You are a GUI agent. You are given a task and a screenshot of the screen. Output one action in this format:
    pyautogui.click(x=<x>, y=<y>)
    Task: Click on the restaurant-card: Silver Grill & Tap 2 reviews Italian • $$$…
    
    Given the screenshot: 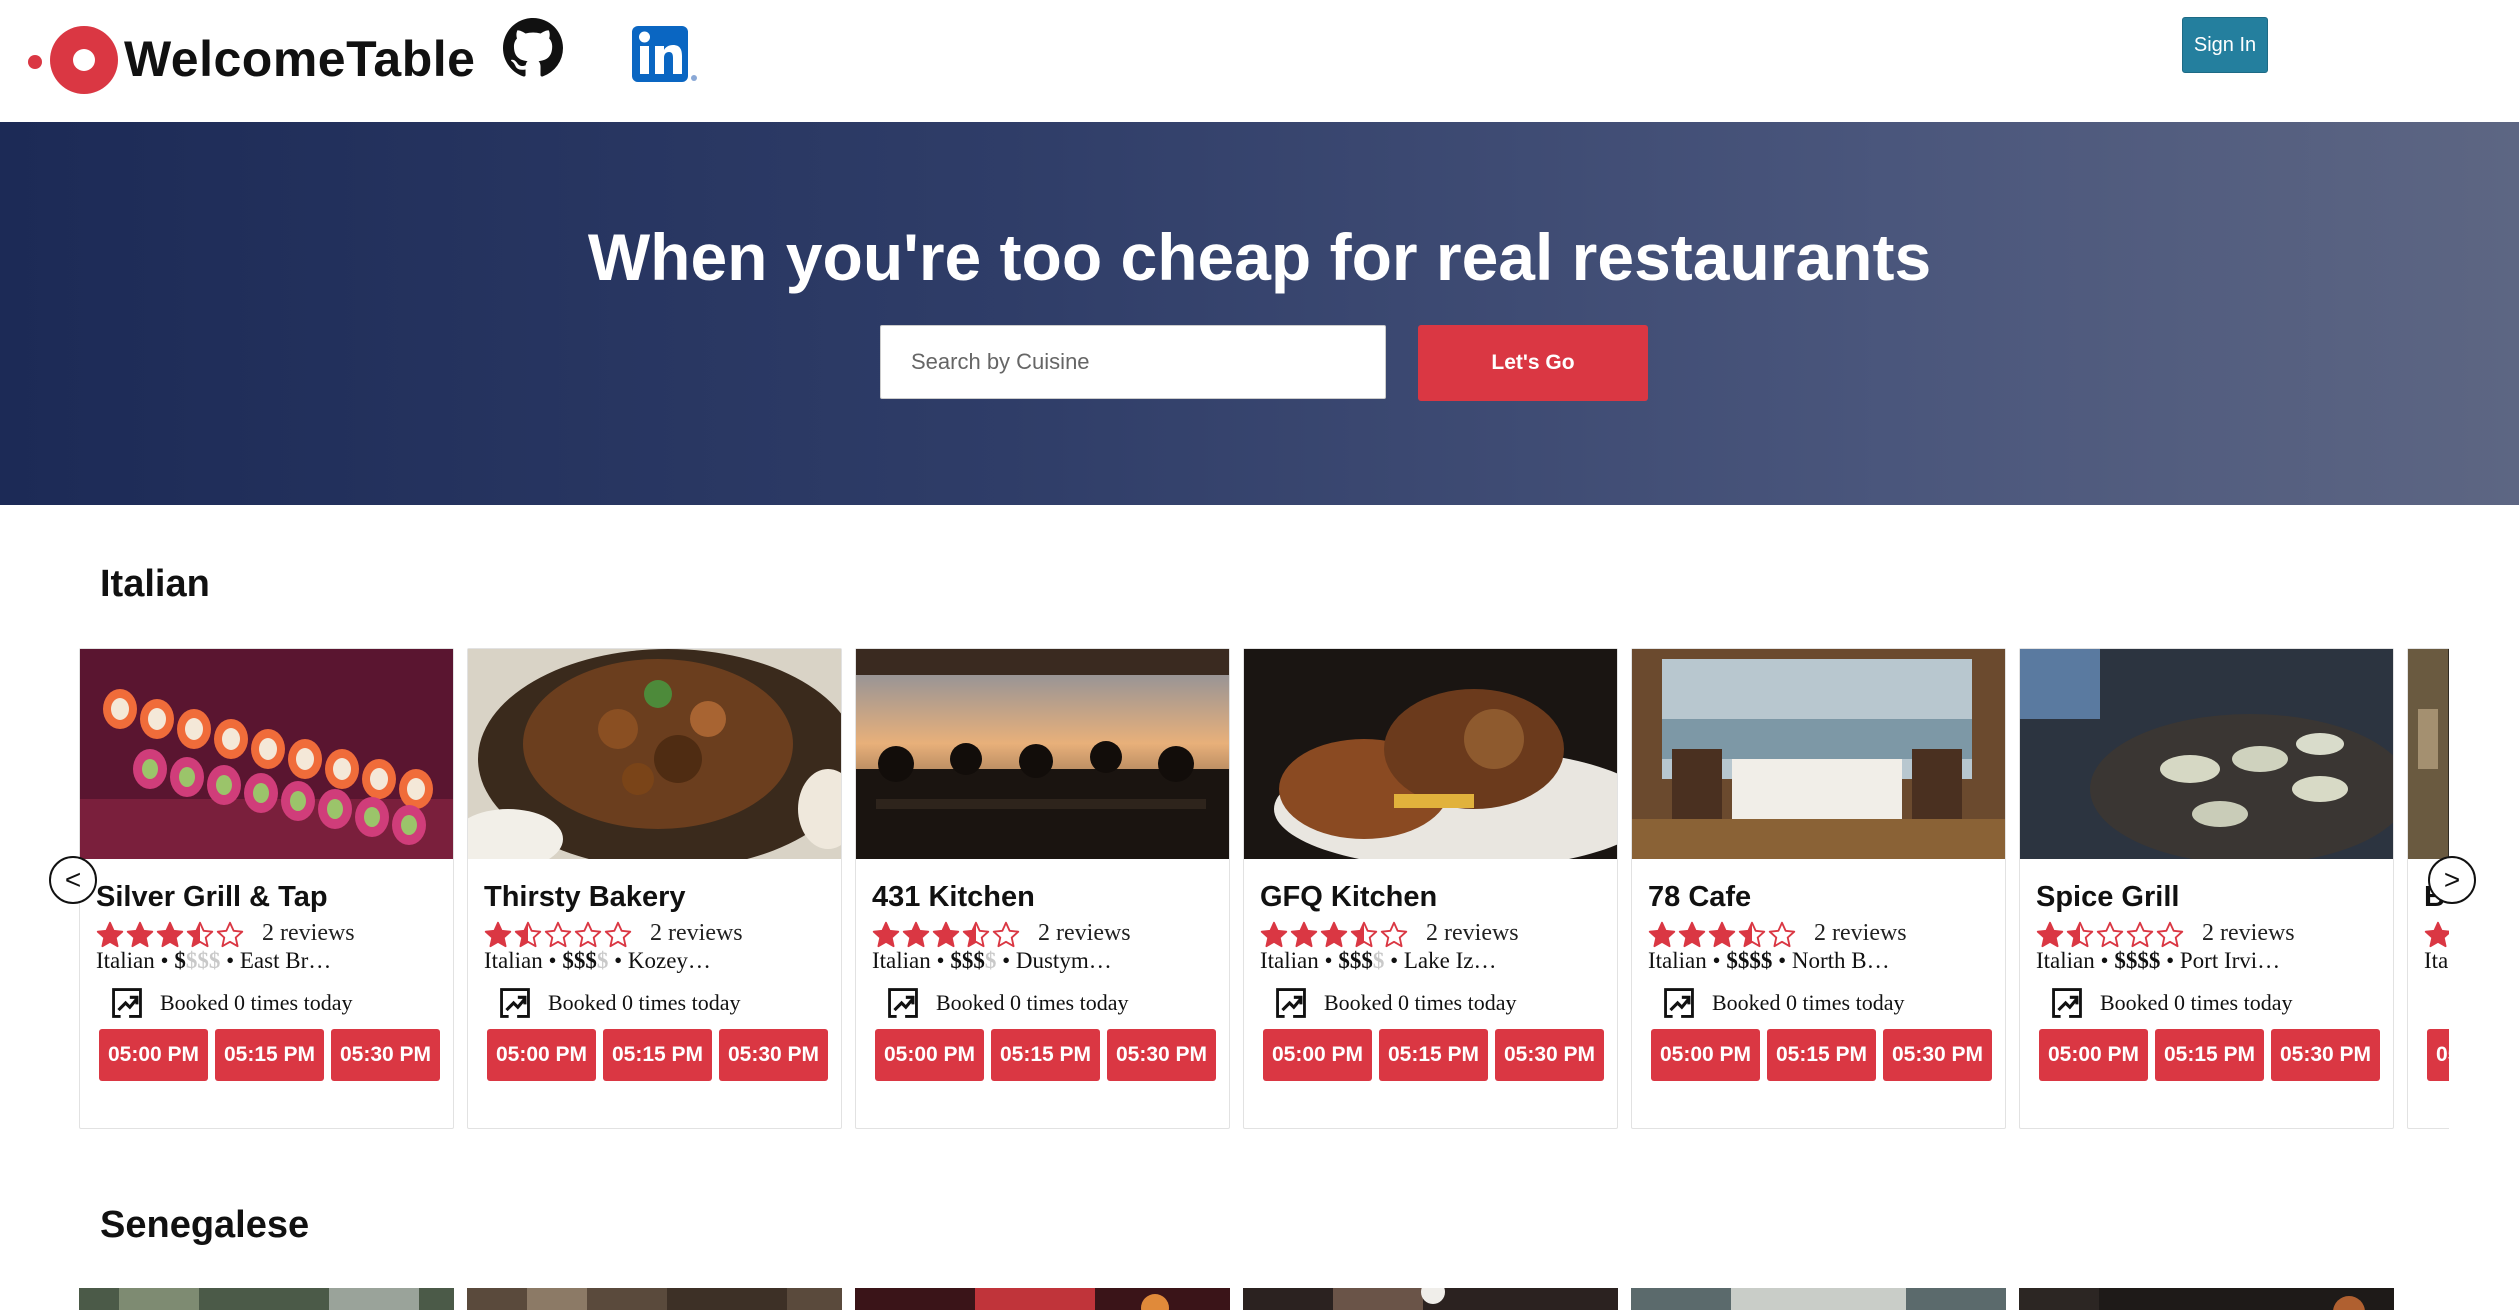 What is the action you would take?
    pyautogui.click(x=266, y=888)
    